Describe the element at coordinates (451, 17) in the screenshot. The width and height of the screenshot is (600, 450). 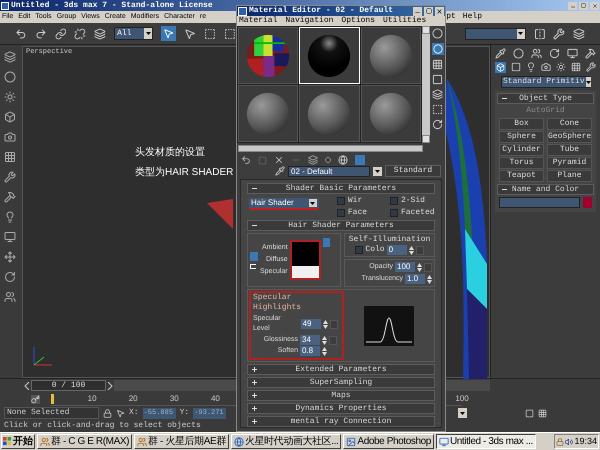
I see `menu-item: pt` at that location.